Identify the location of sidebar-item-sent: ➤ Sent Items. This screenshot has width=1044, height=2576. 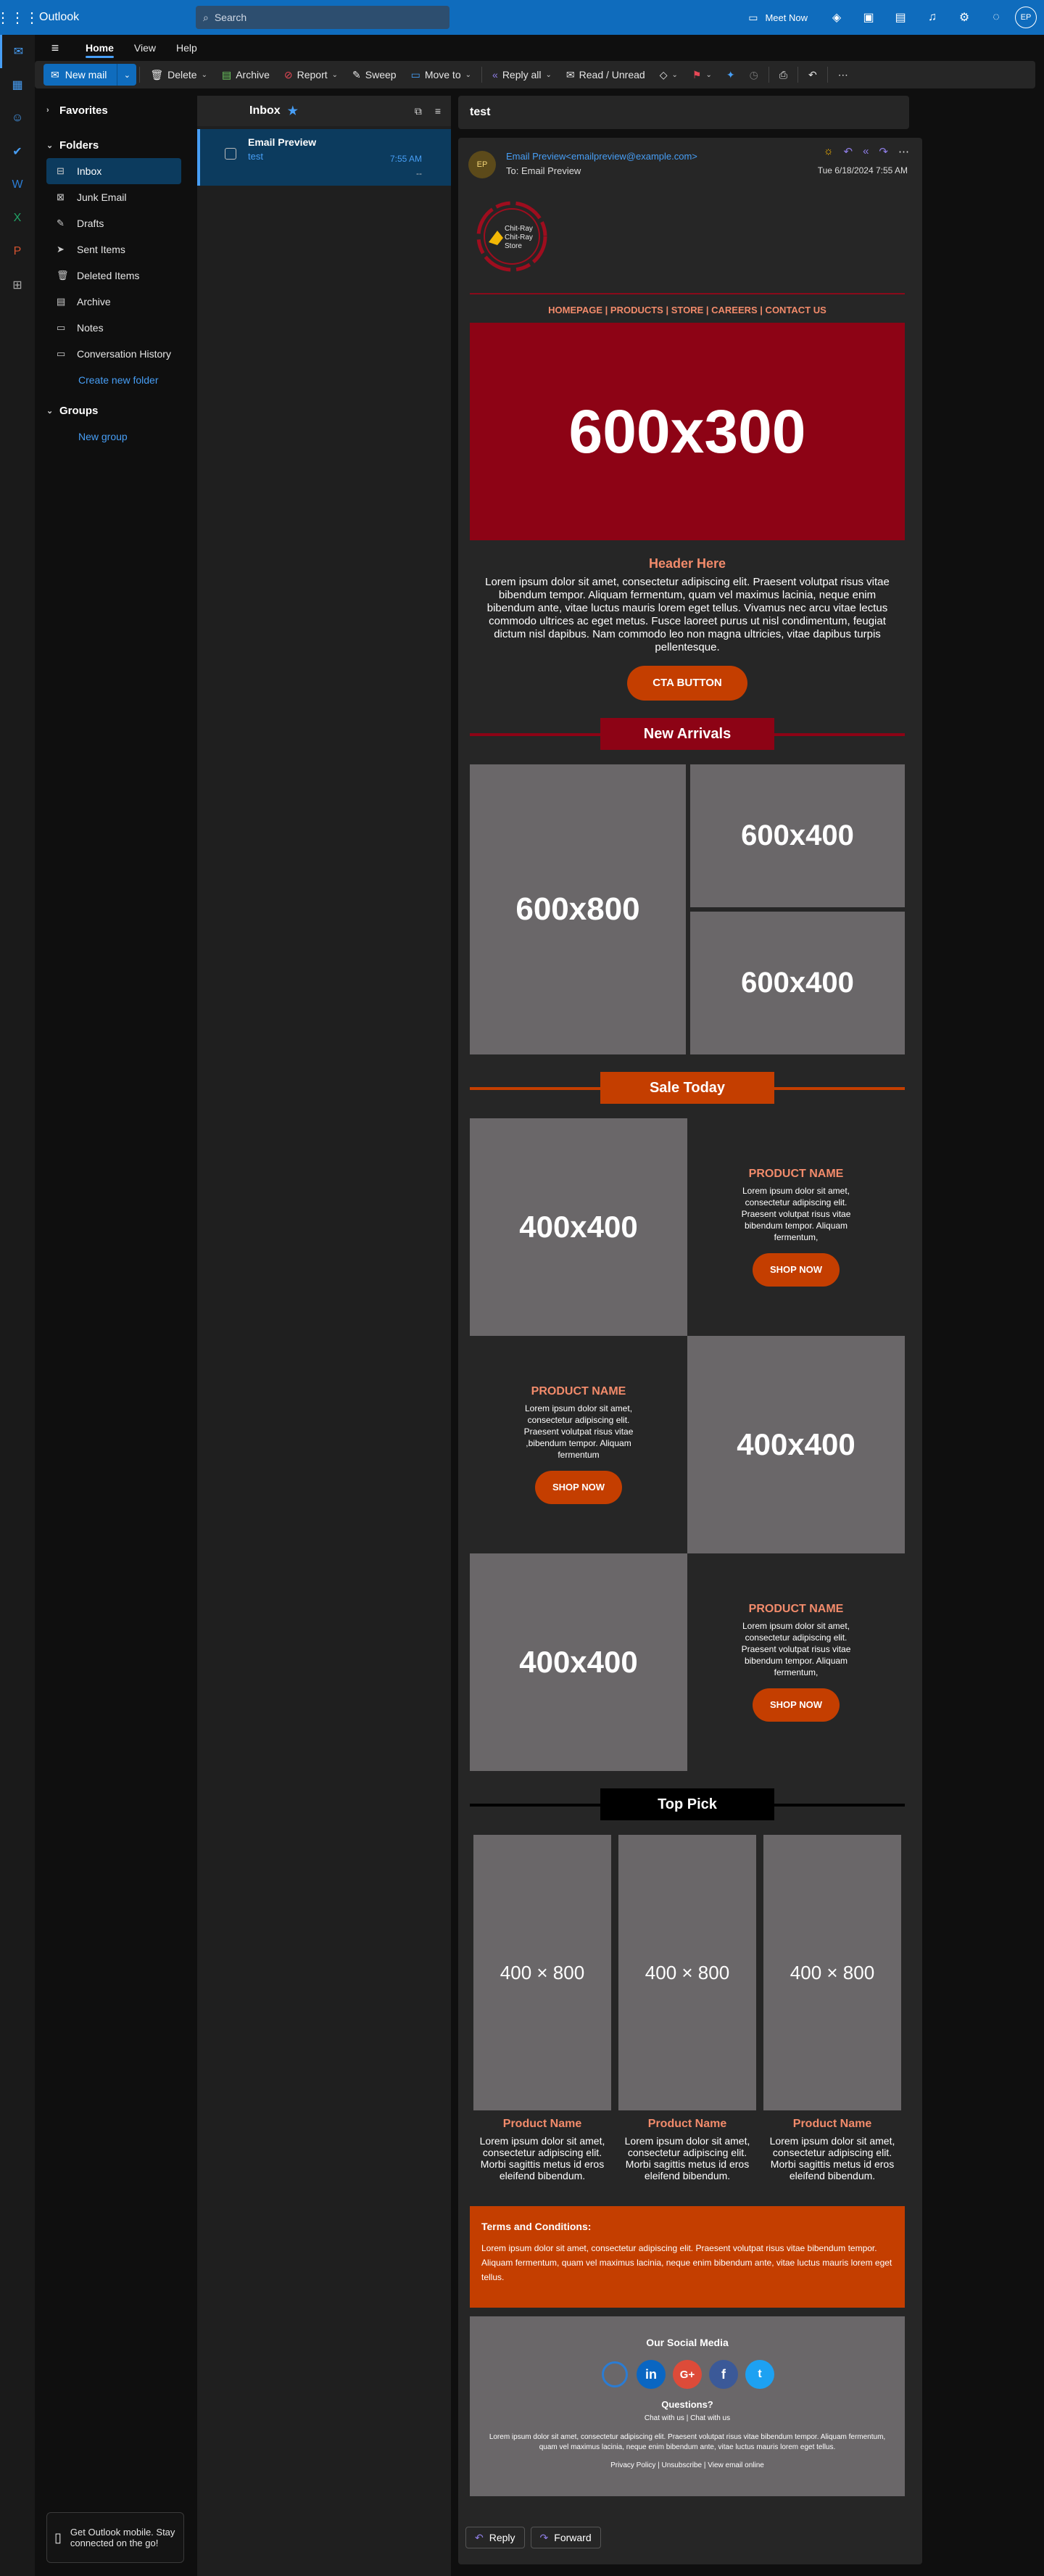
(113, 249).